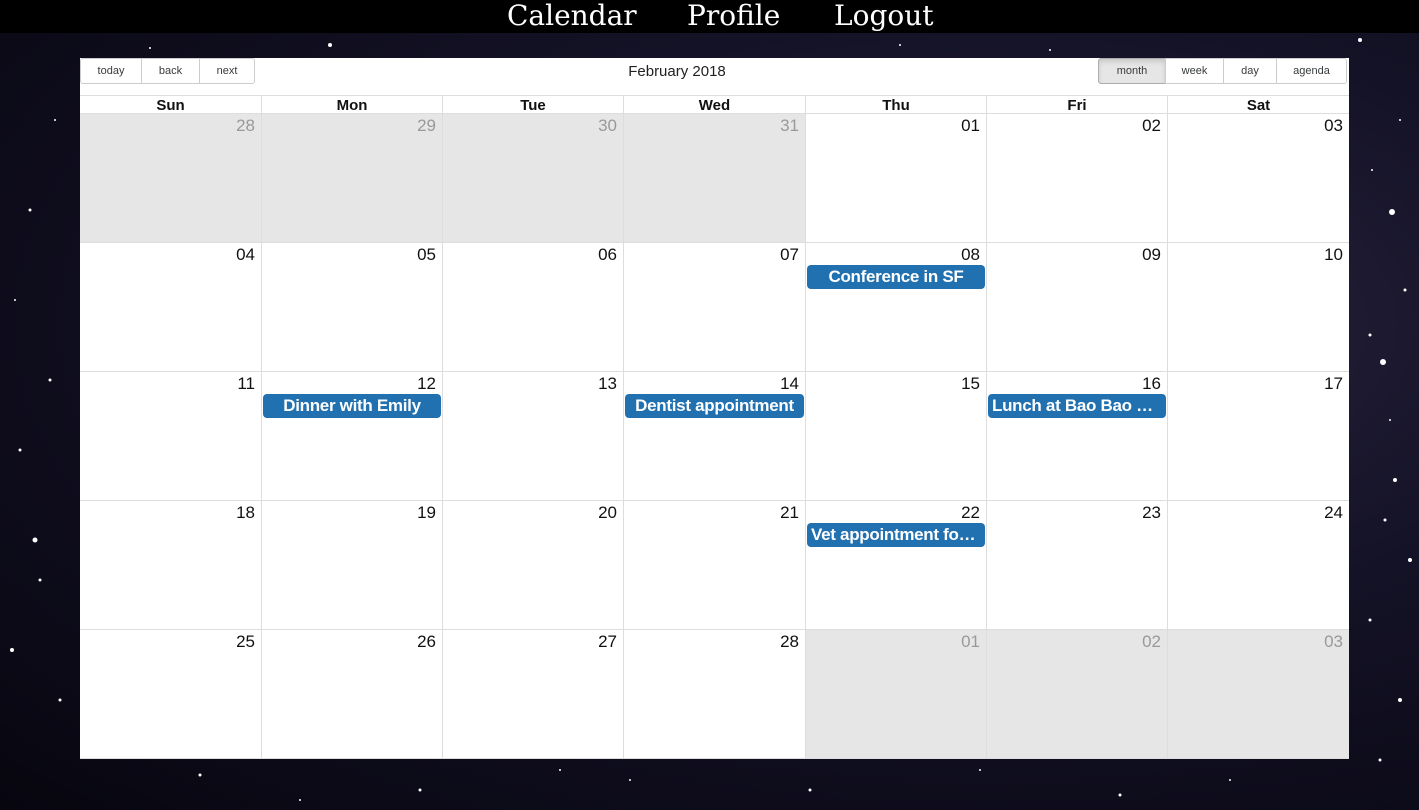 The height and width of the screenshot is (810, 1419). I want to click on day-cell: 21, so click(714, 565).